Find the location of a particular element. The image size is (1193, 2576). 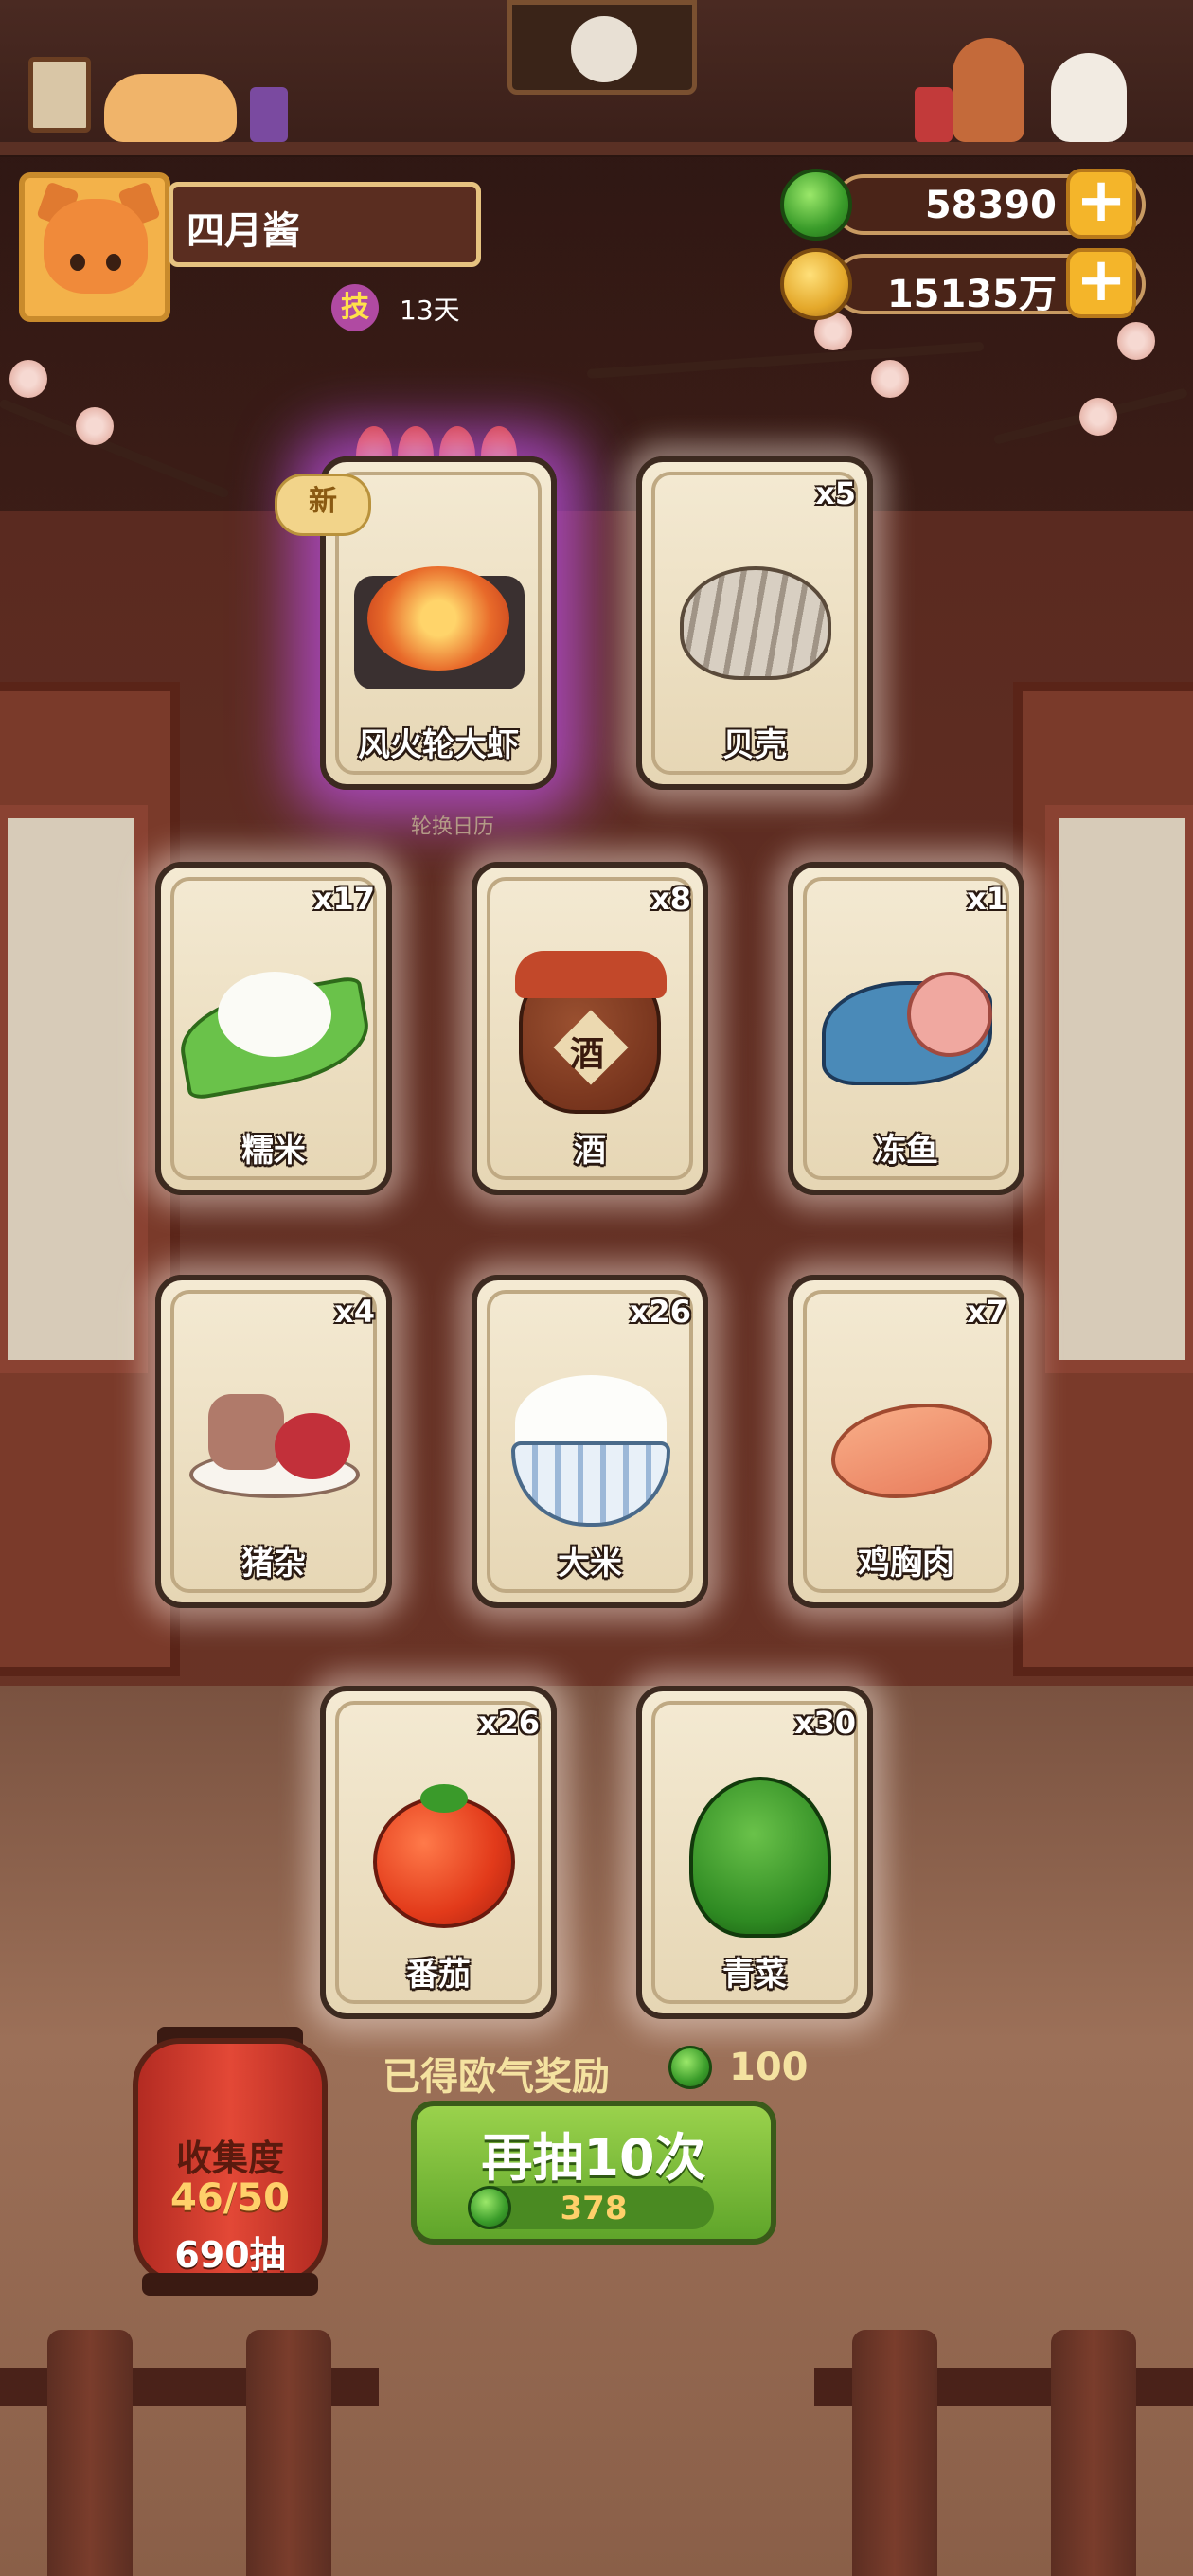

right-window is located at coordinates (1103, 1179).